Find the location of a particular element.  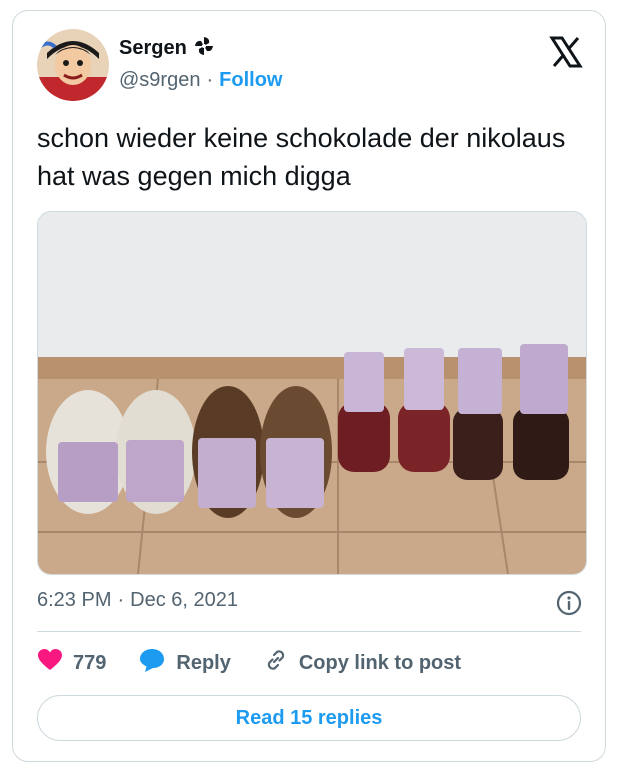

avatar is located at coordinates (73, 65).